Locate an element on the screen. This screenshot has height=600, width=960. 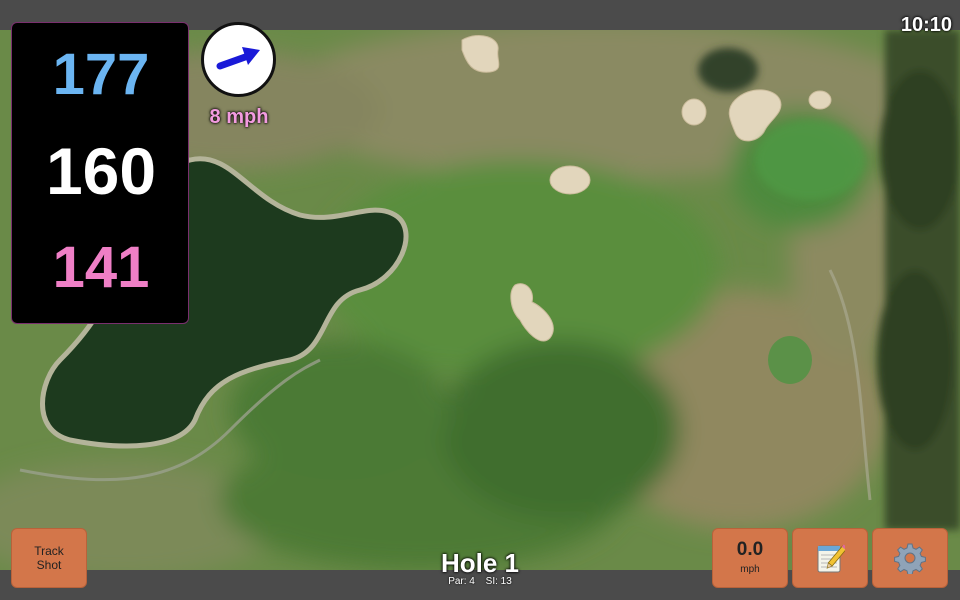
middle-distance: 160 is located at coordinates (101, 171).